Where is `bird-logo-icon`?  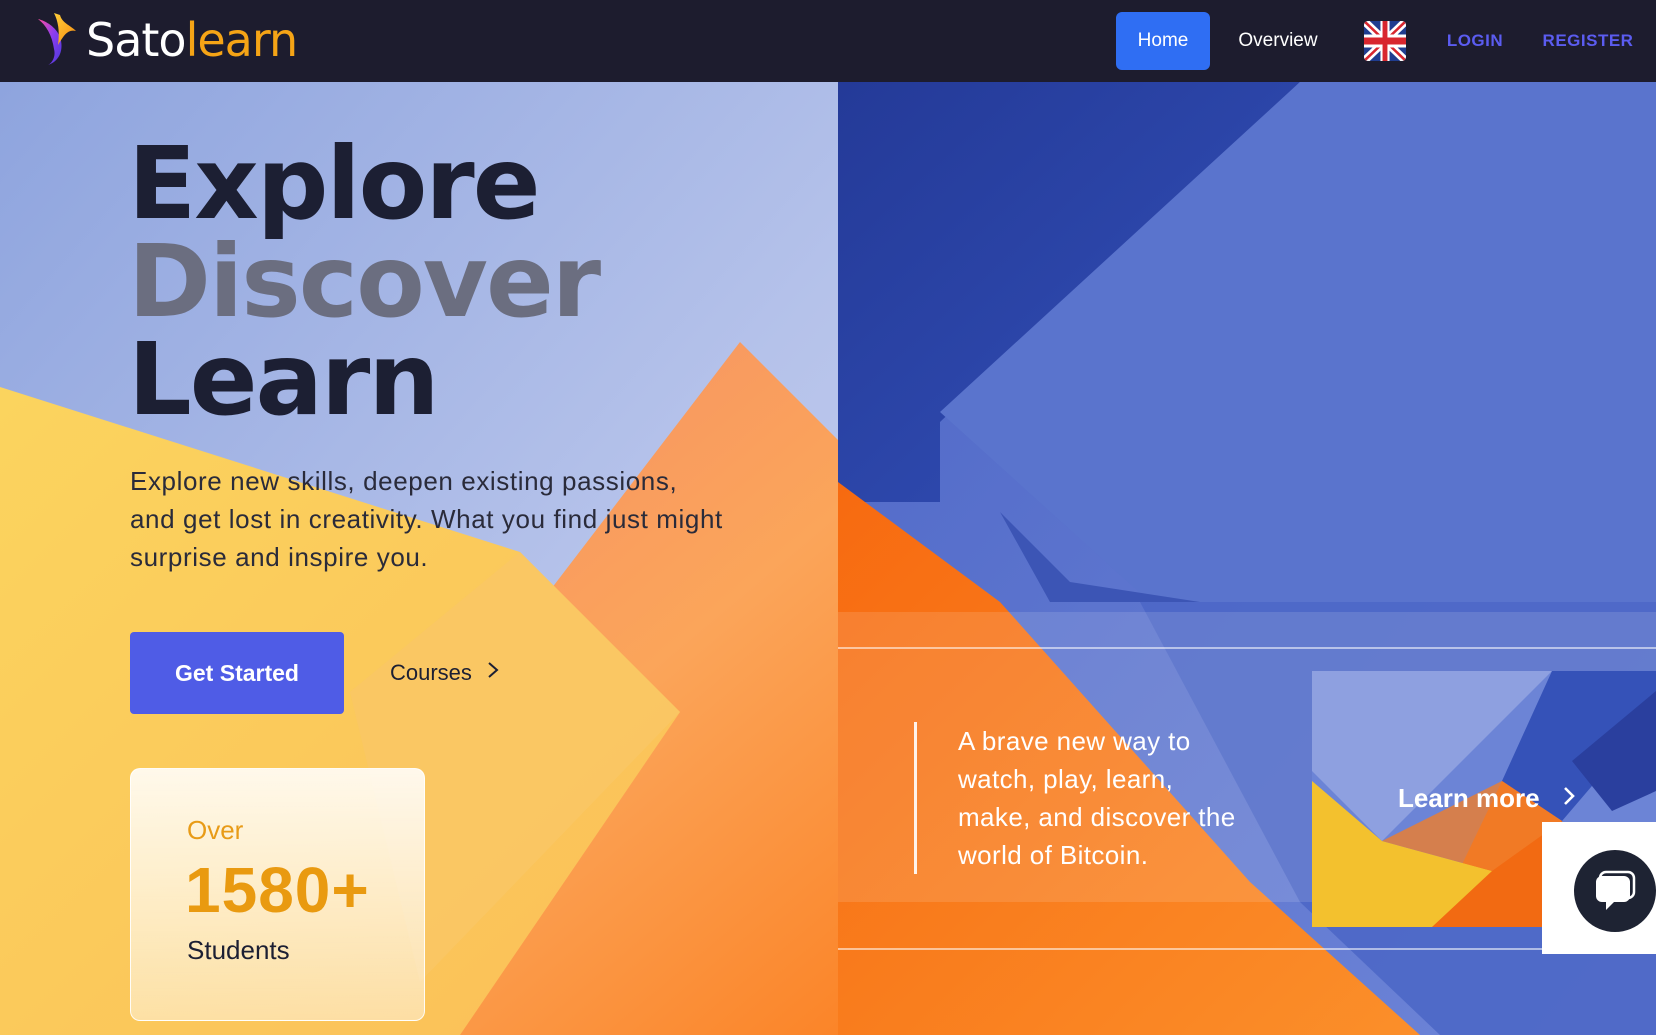 bird-logo-icon is located at coordinates (56, 40).